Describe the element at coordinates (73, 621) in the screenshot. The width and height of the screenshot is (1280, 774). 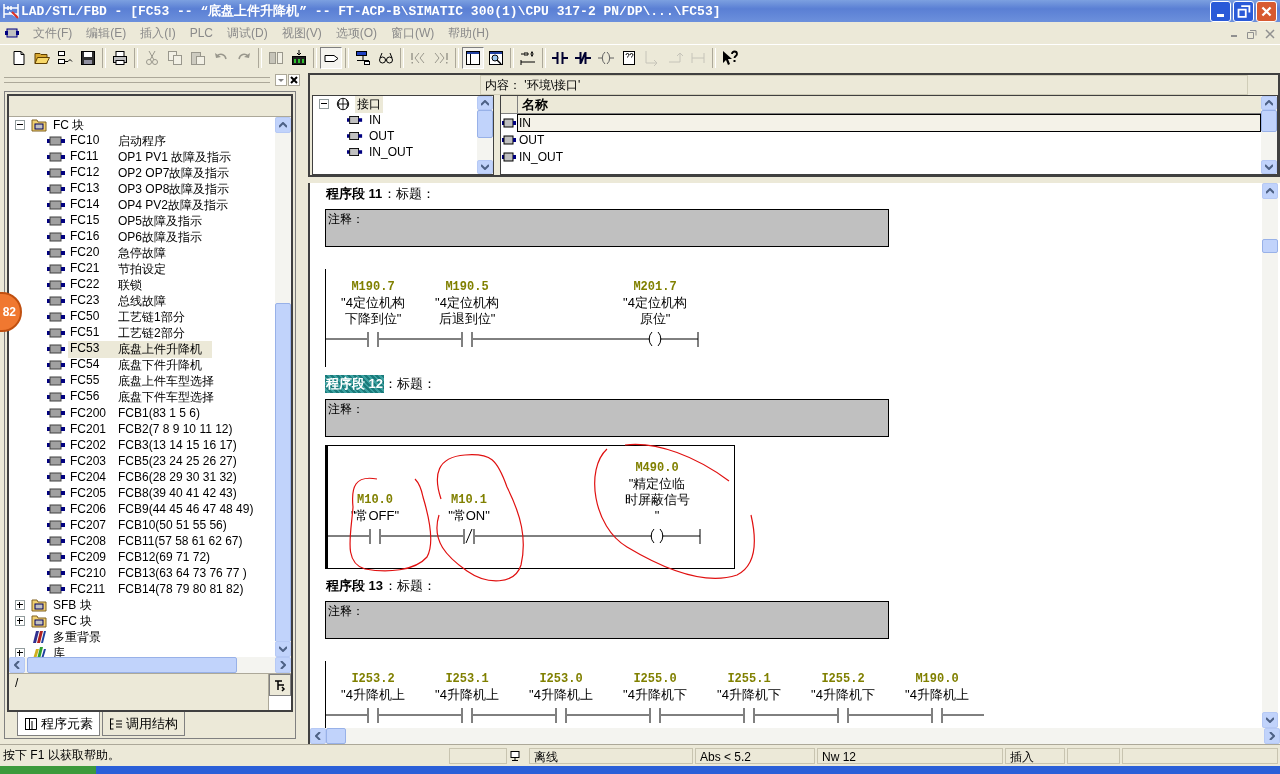
I see `tree-item: SFC 块` at that location.